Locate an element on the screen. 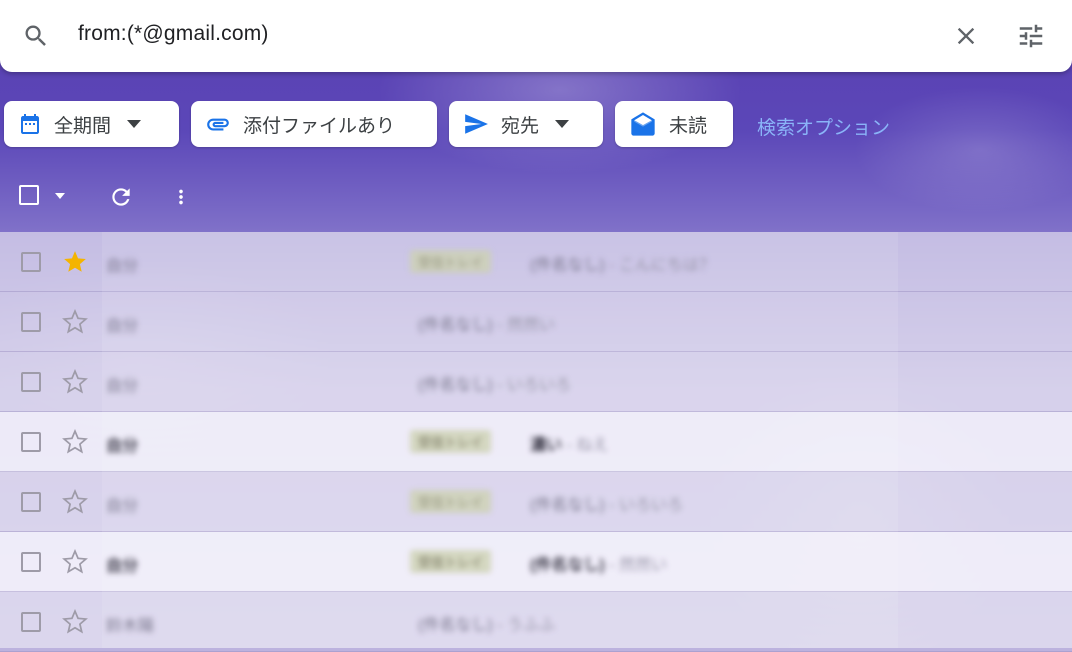 Image resolution: width=1072 pixels, height=652 pixels. row-content: 自分 受信トレイ (件名なし) - 然然い is located at coordinates (536, 561).